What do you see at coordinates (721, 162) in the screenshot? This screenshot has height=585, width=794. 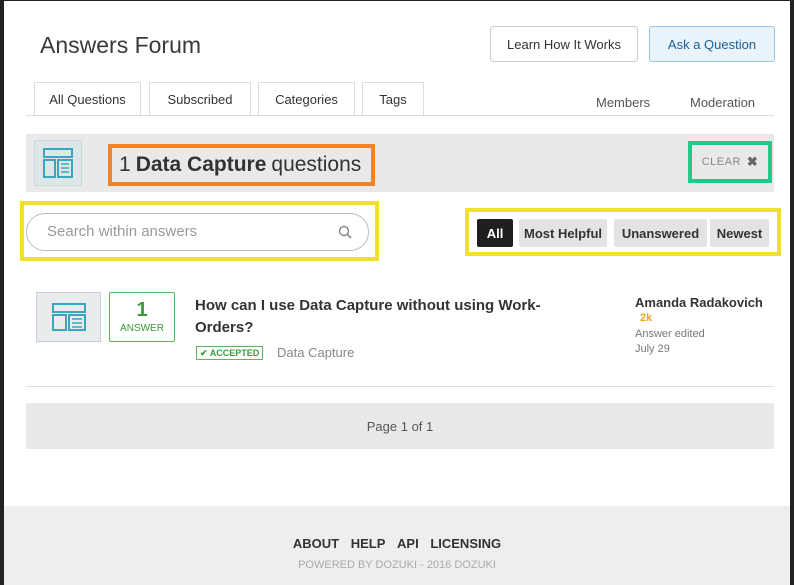 I see `clear-label: CLEAR` at bounding box center [721, 162].